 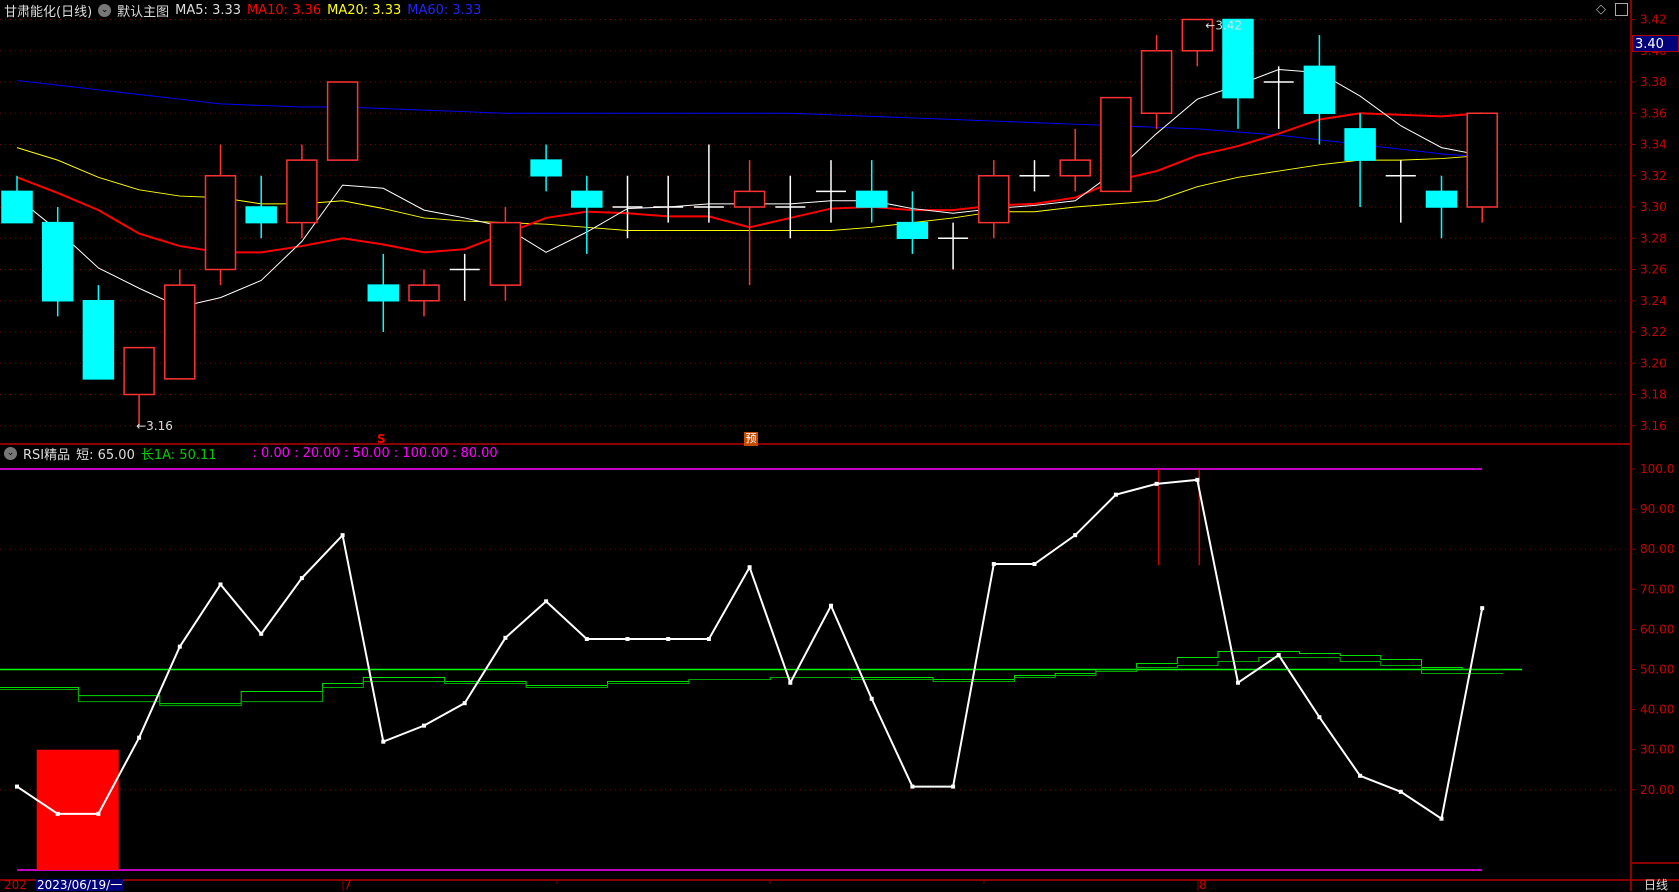 What do you see at coordinates (1656, 885) in the screenshot?
I see `period-label: 日线` at bounding box center [1656, 885].